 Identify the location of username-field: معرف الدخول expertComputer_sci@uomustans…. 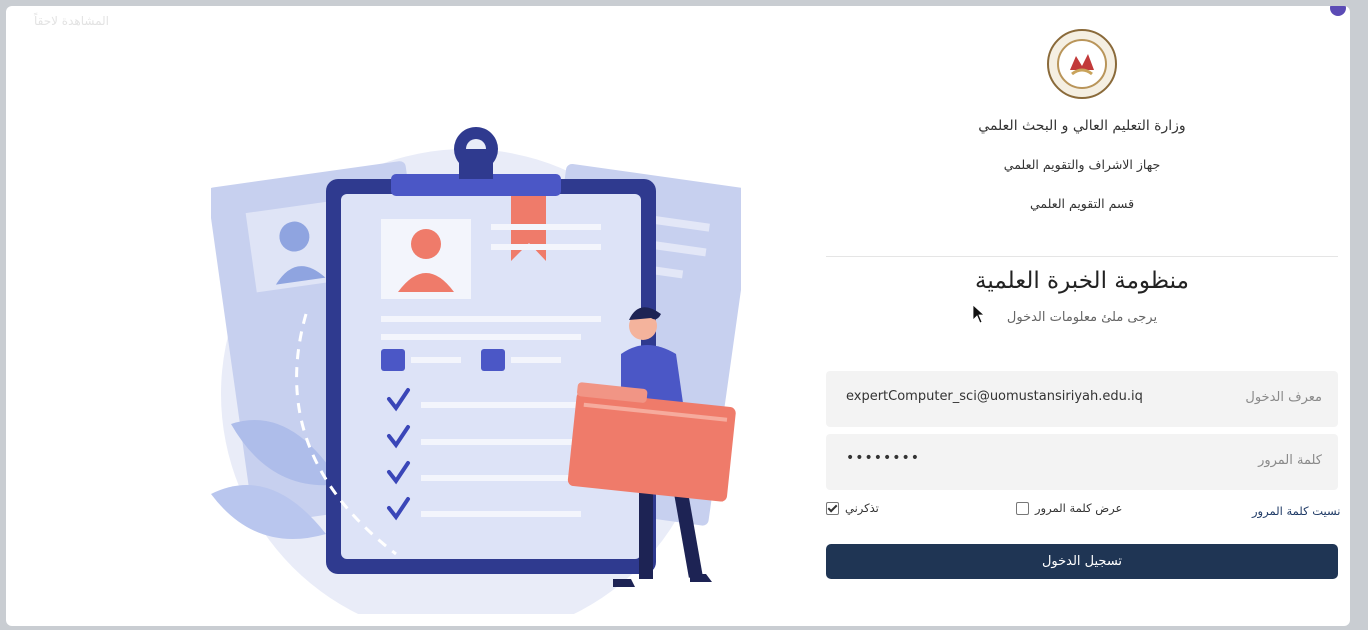
(1082, 399).